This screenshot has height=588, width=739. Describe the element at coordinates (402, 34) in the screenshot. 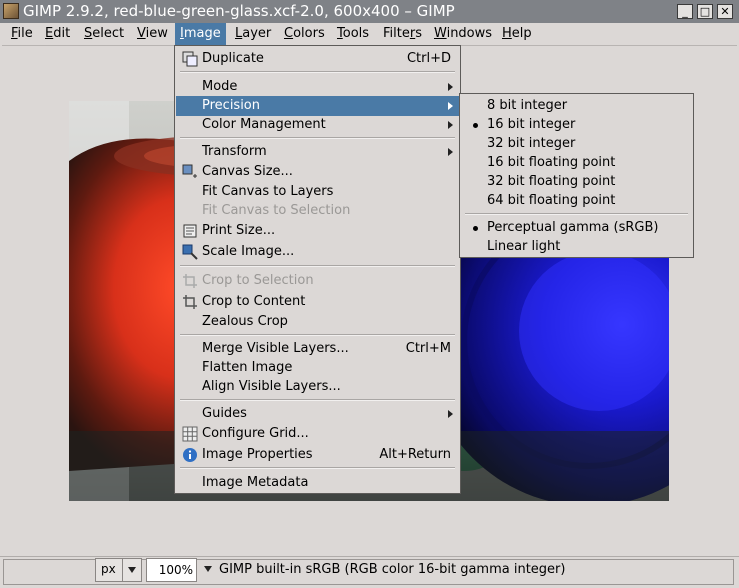

I see `menu-filters: Filters` at that location.